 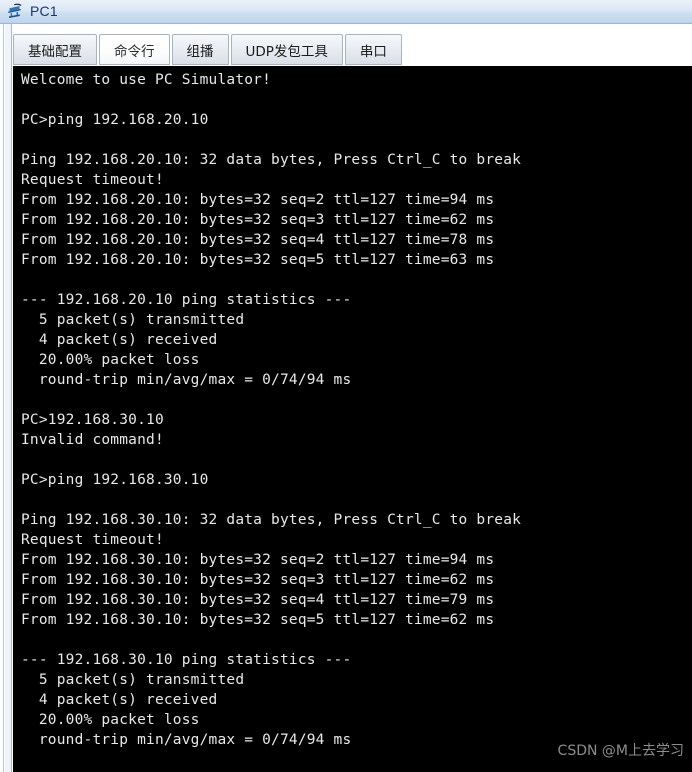 I want to click on terminal-line: --- 192.168.30.10 ping statistics ---, so click(x=186, y=660).